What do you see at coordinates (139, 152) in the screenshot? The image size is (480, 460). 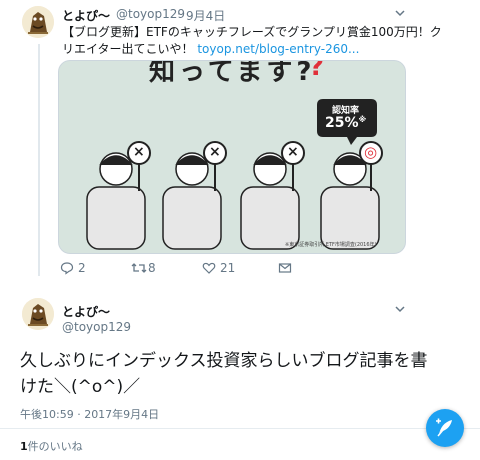 I see `sign-1: ×` at bounding box center [139, 152].